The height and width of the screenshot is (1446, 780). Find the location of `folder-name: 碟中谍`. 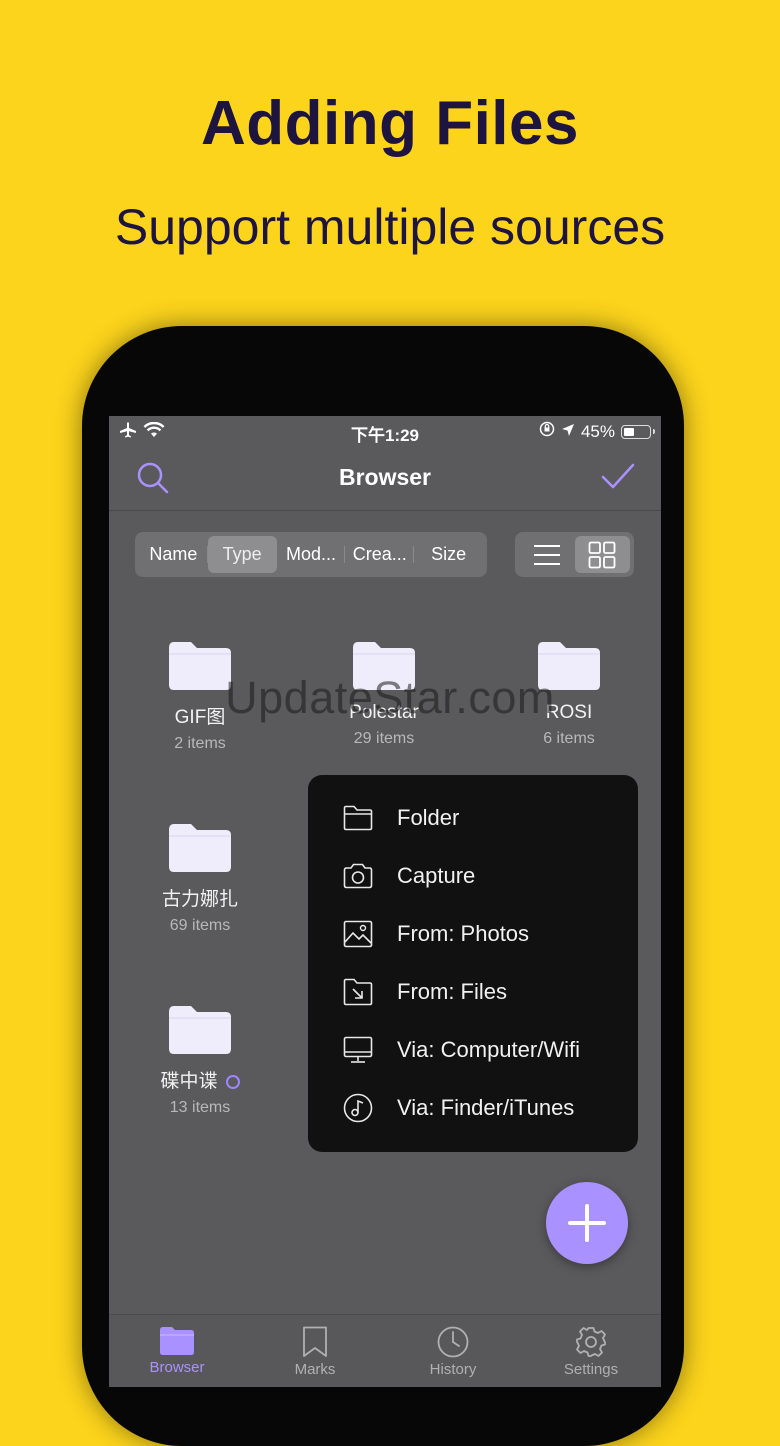

folder-name: 碟中谍 is located at coordinates (189, 1081).